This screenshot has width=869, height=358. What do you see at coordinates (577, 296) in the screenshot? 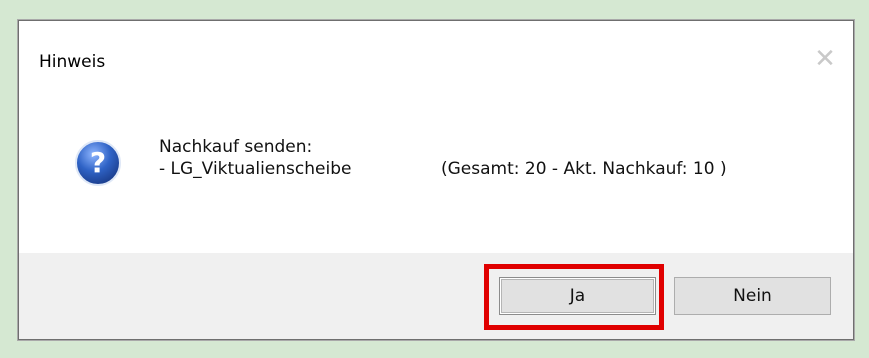
I see `yes-button: Ja` at bounding box center [577, 296].